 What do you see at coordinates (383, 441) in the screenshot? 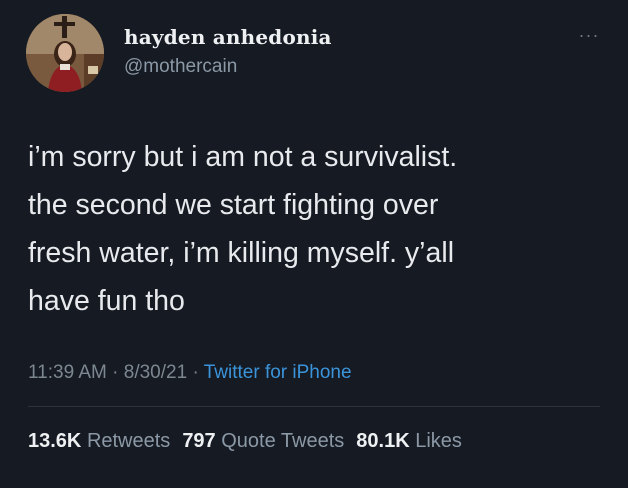
I see `likes-count: 80.1K` at bounding box center [383, 441].